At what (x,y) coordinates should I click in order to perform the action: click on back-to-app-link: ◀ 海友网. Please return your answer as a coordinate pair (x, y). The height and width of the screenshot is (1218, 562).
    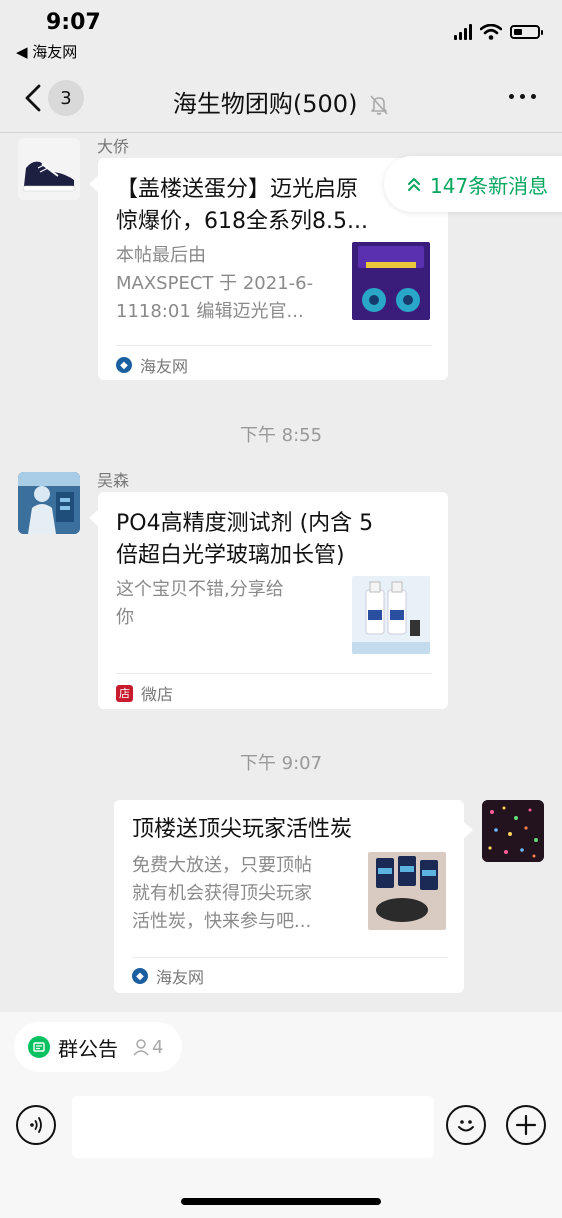
    Looking at the image, I should click on (46, 51).